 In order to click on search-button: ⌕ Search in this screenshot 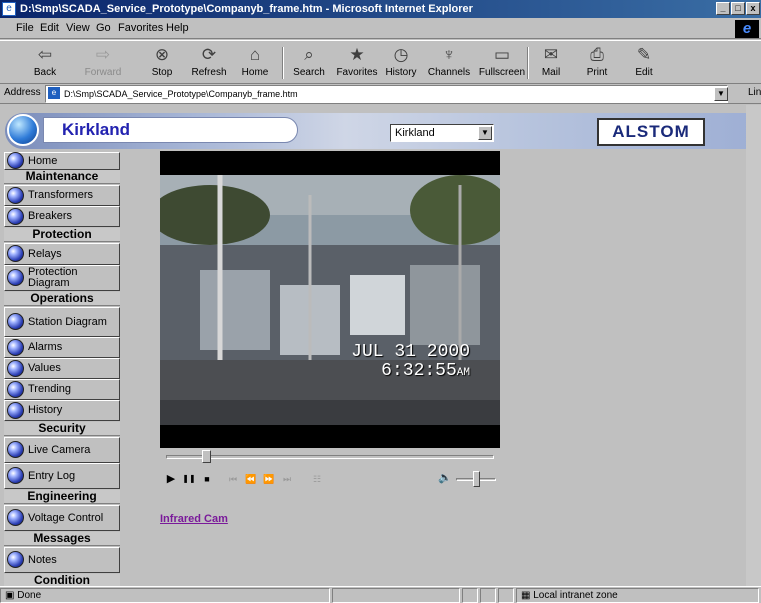, I will do `click(309, 63)`.